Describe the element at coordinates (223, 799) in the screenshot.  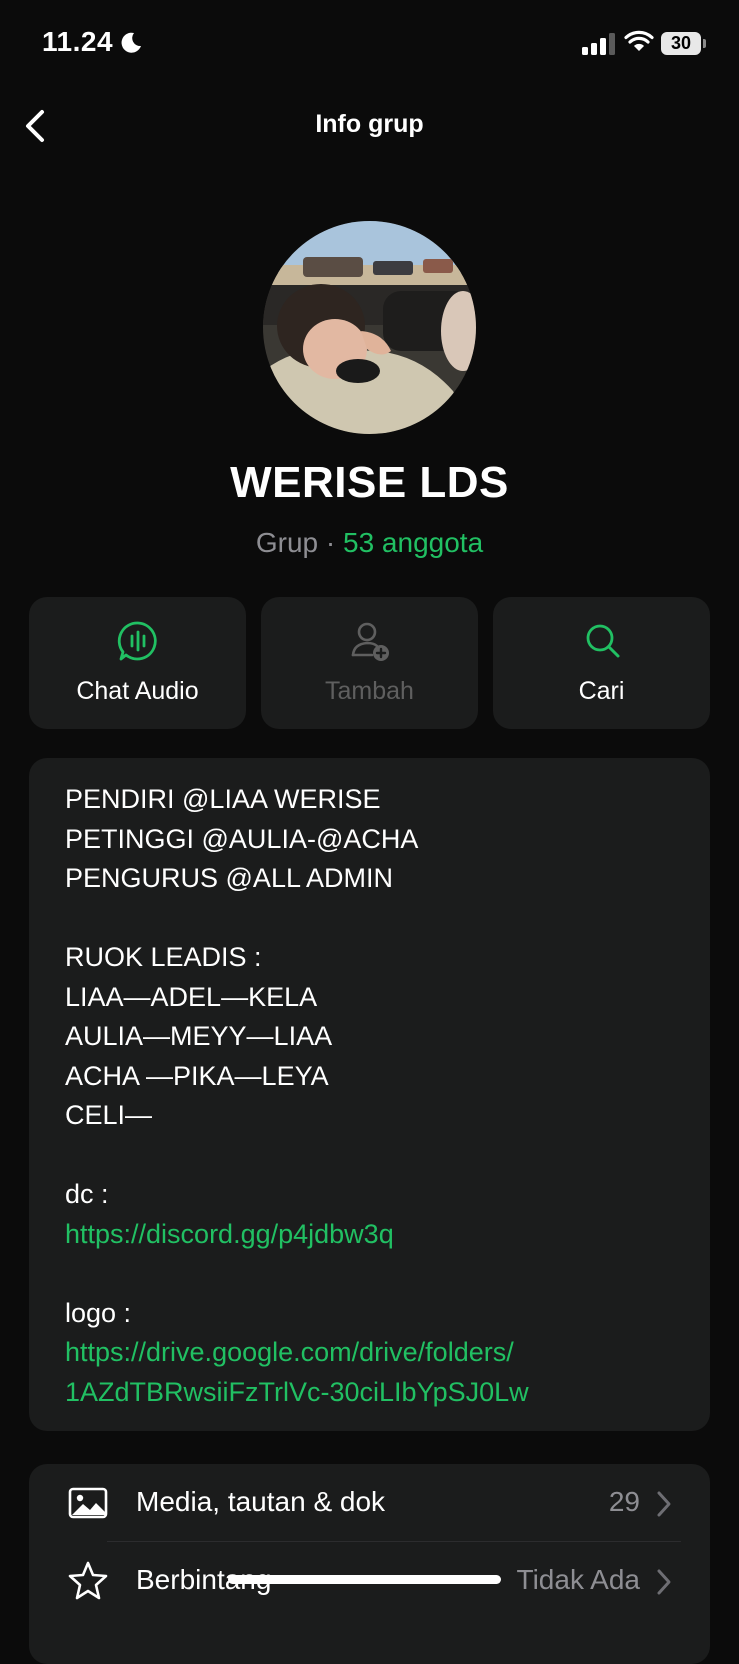
I see `description-line: PENDIRI @LIAA WERISE` at that location.